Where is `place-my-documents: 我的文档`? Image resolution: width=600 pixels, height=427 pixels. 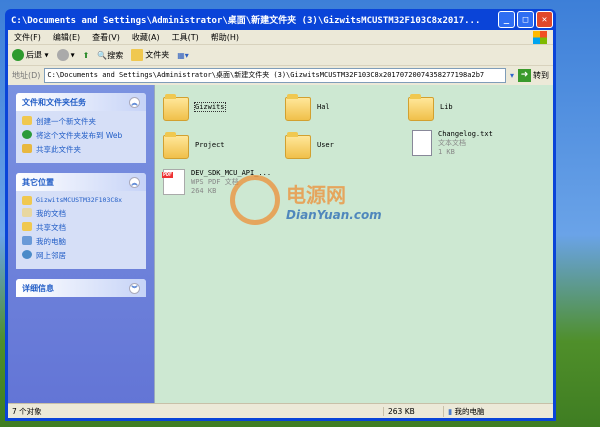
place-my-documents: 我的文档 is located at coordinates (81, 213).